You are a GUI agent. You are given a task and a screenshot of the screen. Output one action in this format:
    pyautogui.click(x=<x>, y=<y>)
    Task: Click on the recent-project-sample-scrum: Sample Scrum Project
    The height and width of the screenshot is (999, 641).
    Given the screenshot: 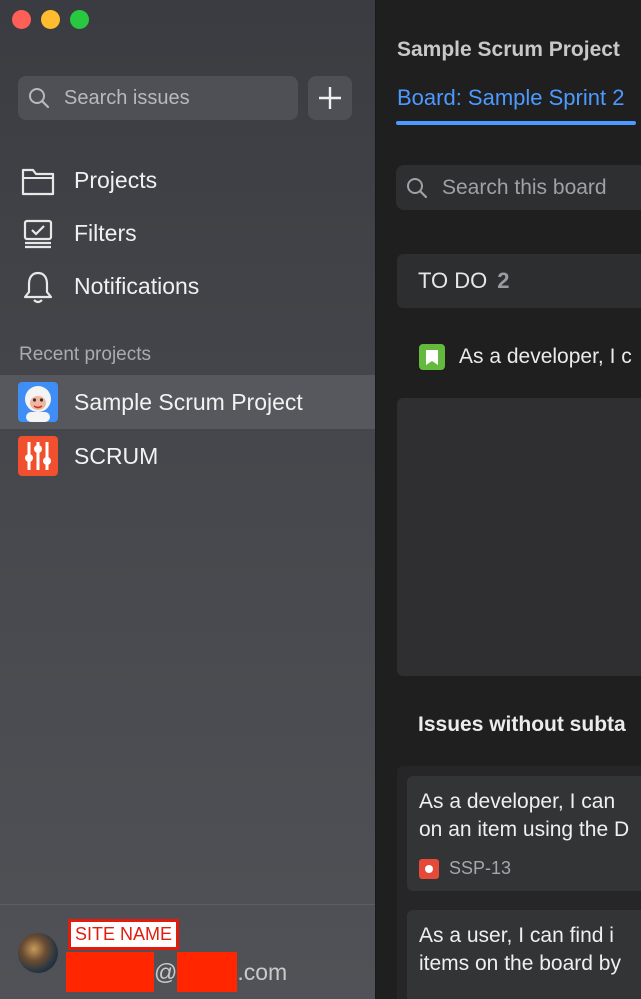 What is the action you would take?
    pyautogui.click(x=187, y=402)
    